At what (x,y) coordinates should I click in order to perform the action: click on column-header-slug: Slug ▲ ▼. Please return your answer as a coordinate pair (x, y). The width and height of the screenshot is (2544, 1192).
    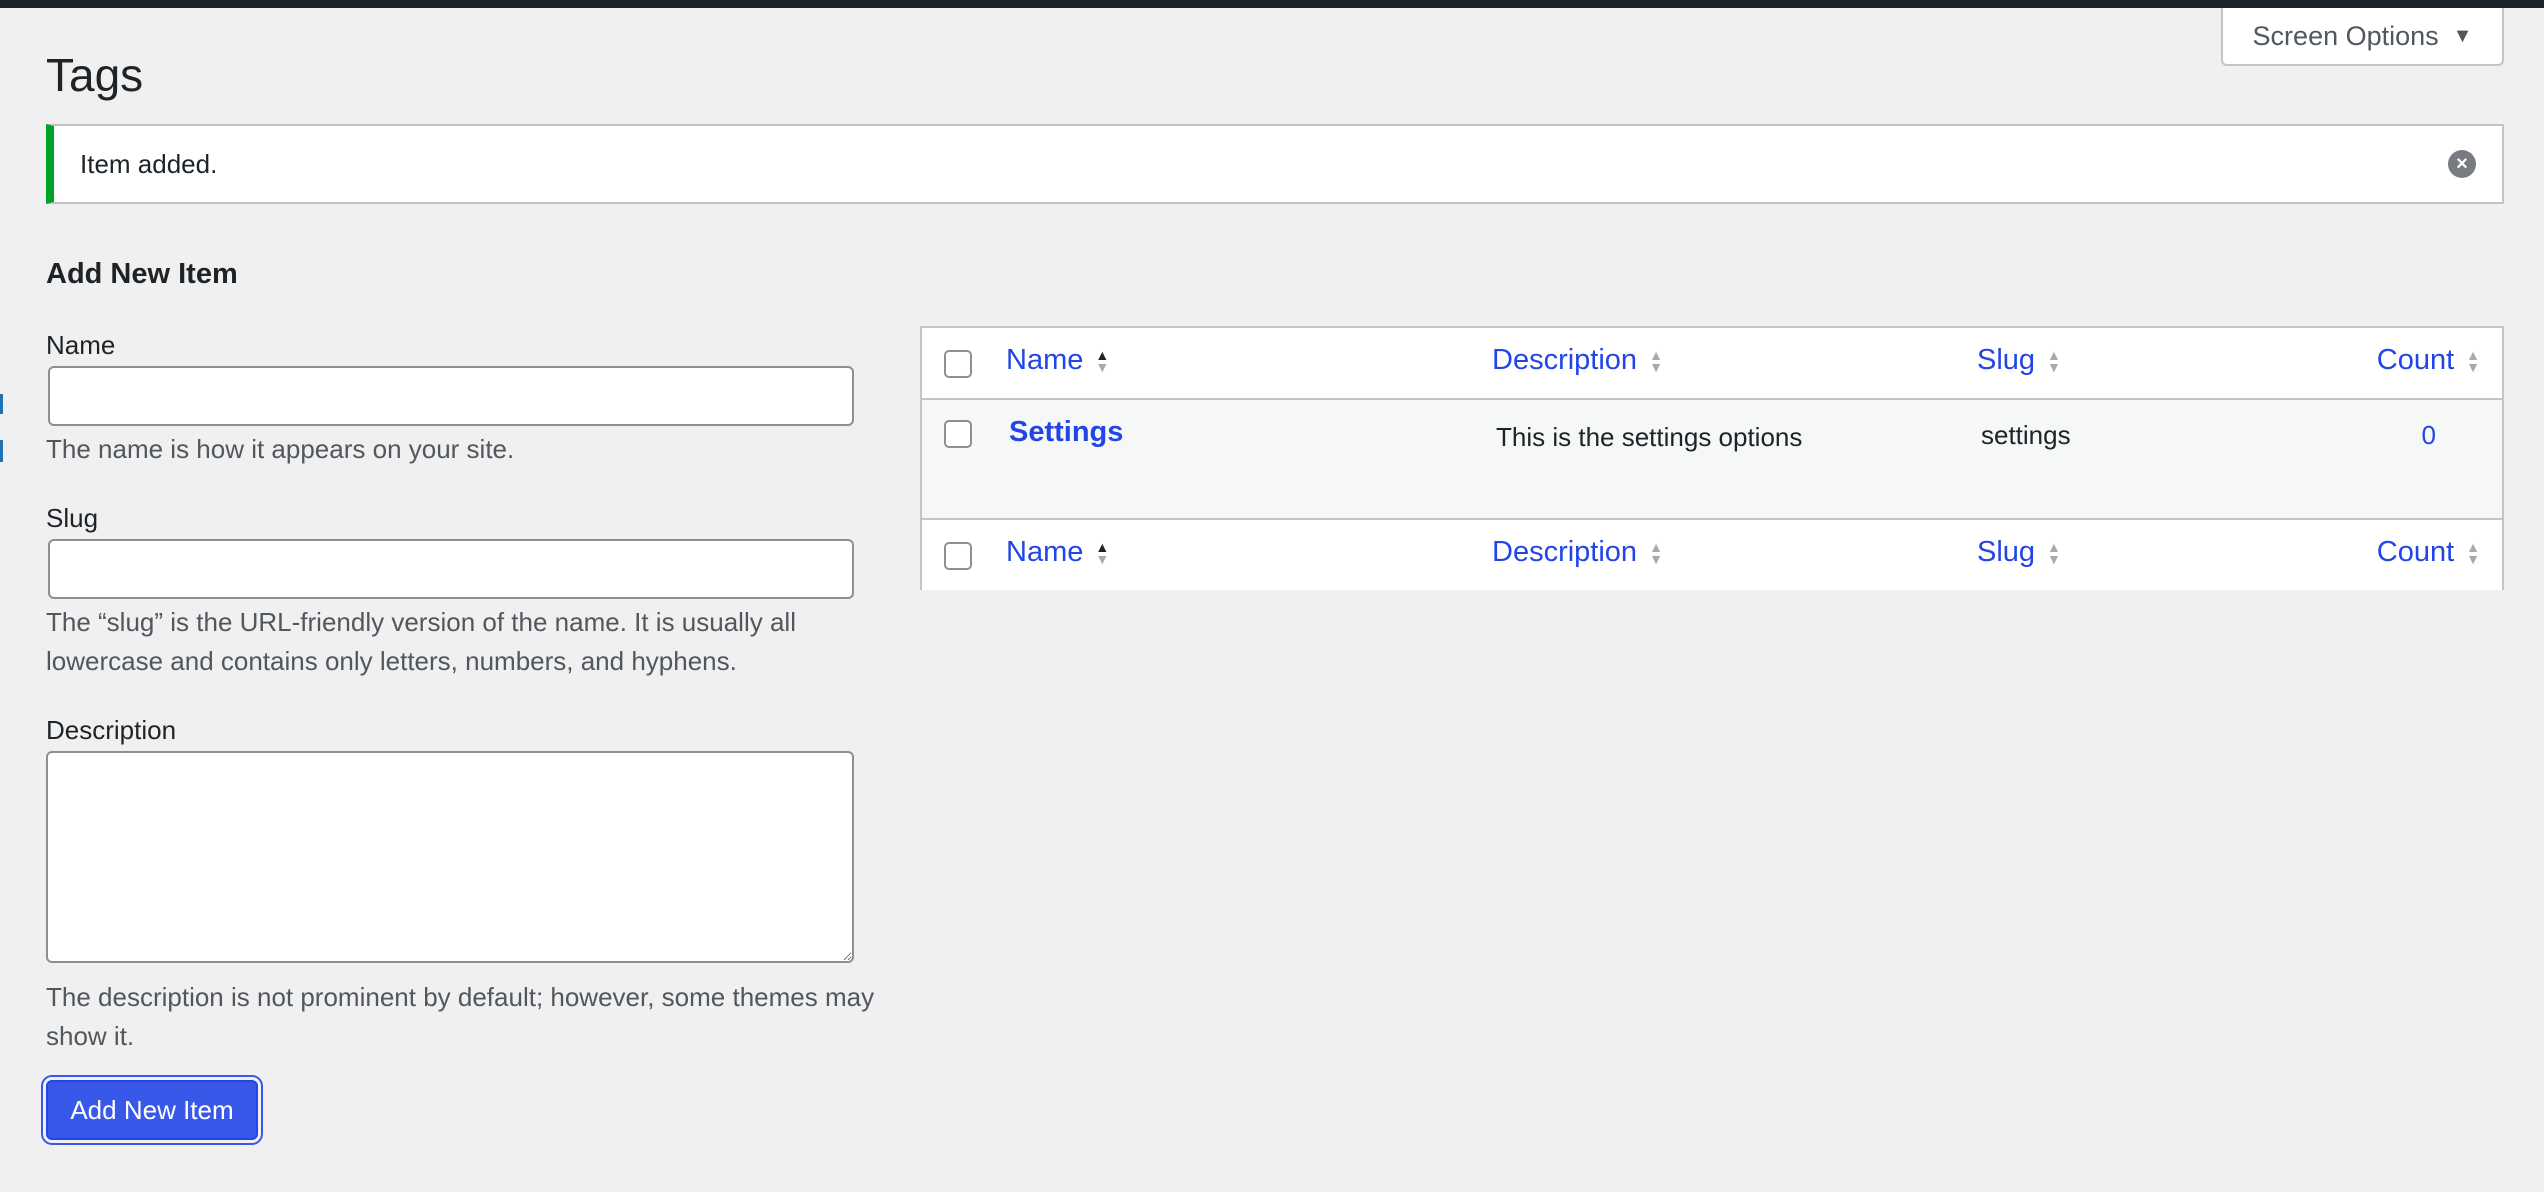
    Looking at the image, I should click on (2019, 360).